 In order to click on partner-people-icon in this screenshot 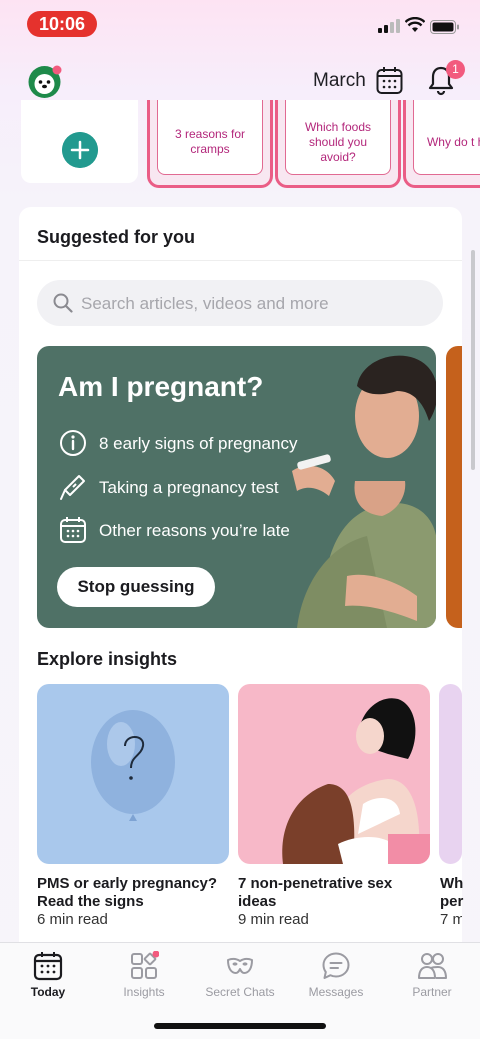, I will do `click(432, 966)`.